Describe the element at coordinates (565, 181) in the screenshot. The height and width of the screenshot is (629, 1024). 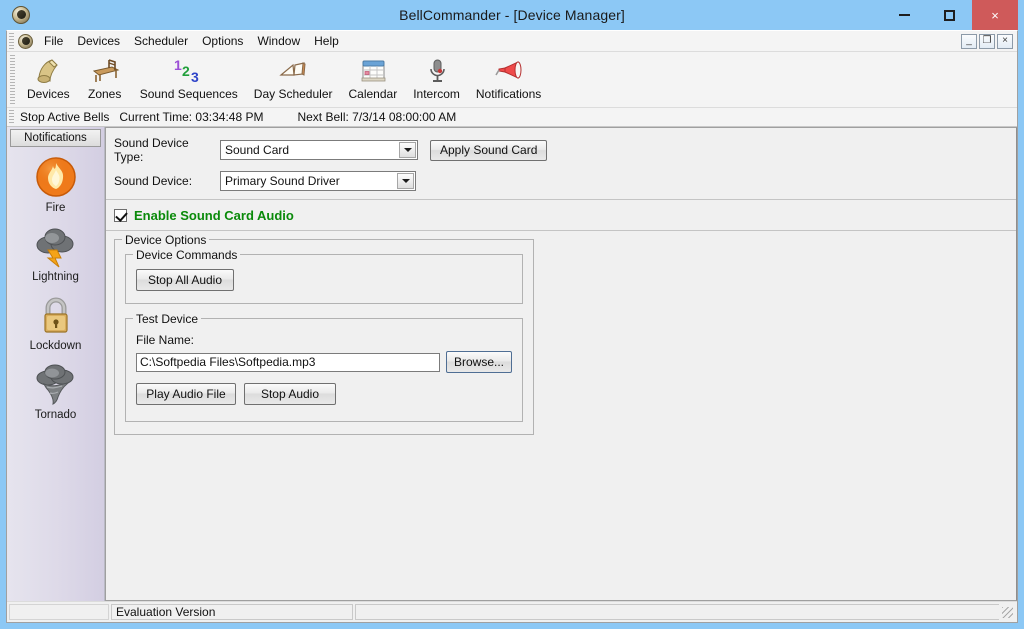
I see `sound-device-row: Sound Device: Primary Sound Driver` at that location.